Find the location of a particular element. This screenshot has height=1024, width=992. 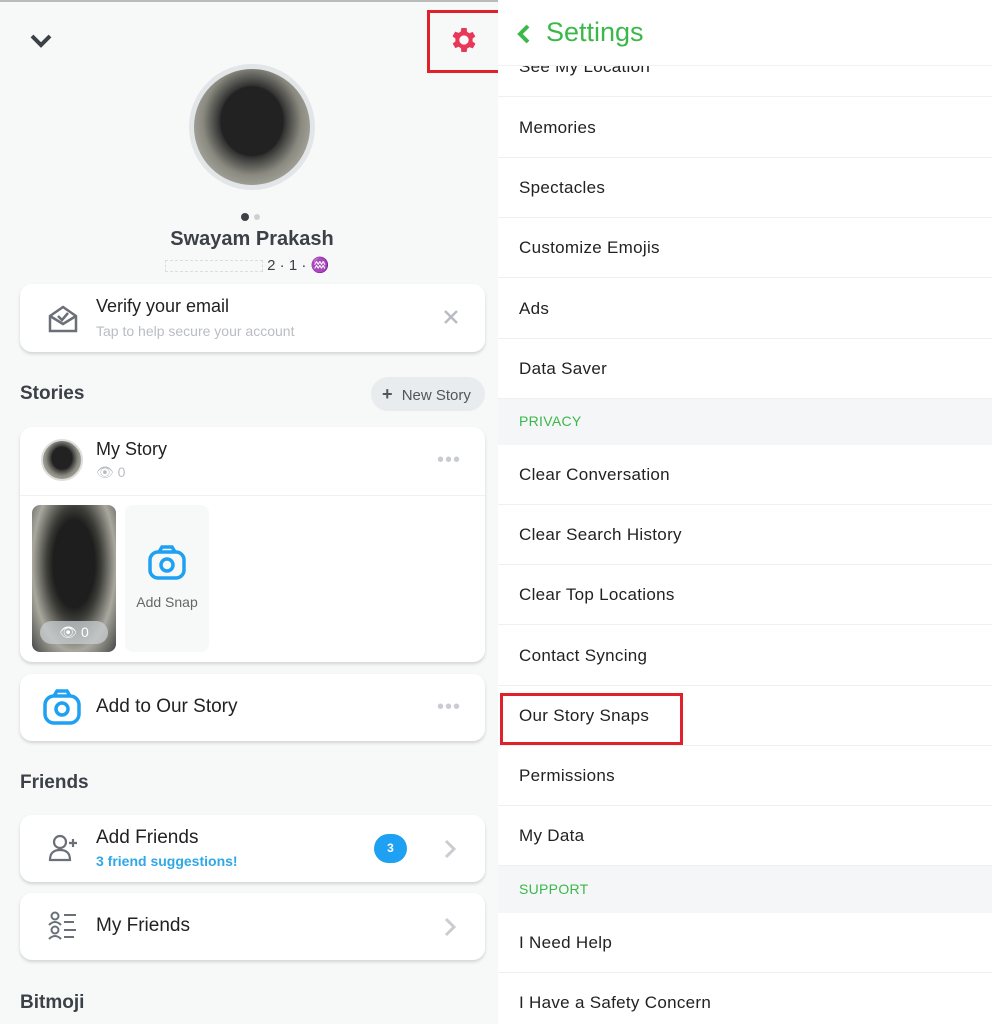

suggestion-count-badge: 3 is located at coordinates (390, 848).